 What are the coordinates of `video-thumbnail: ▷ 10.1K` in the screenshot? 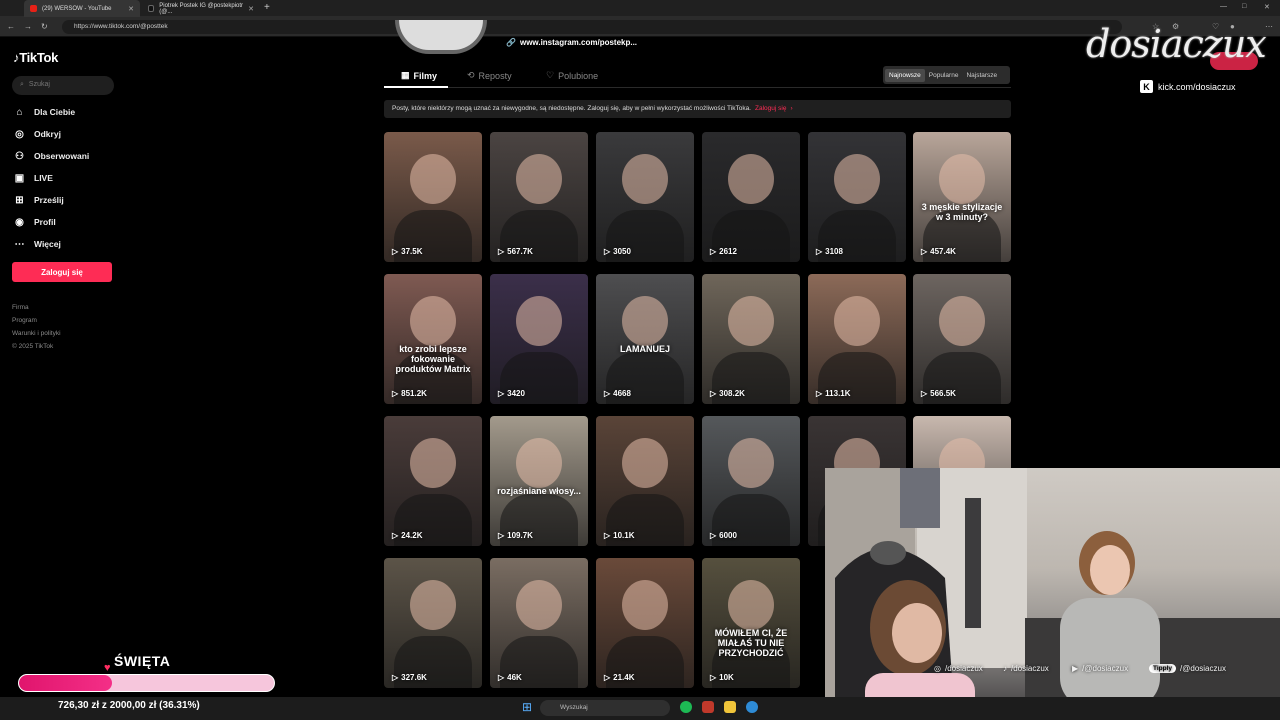 It's located at (645, 481).